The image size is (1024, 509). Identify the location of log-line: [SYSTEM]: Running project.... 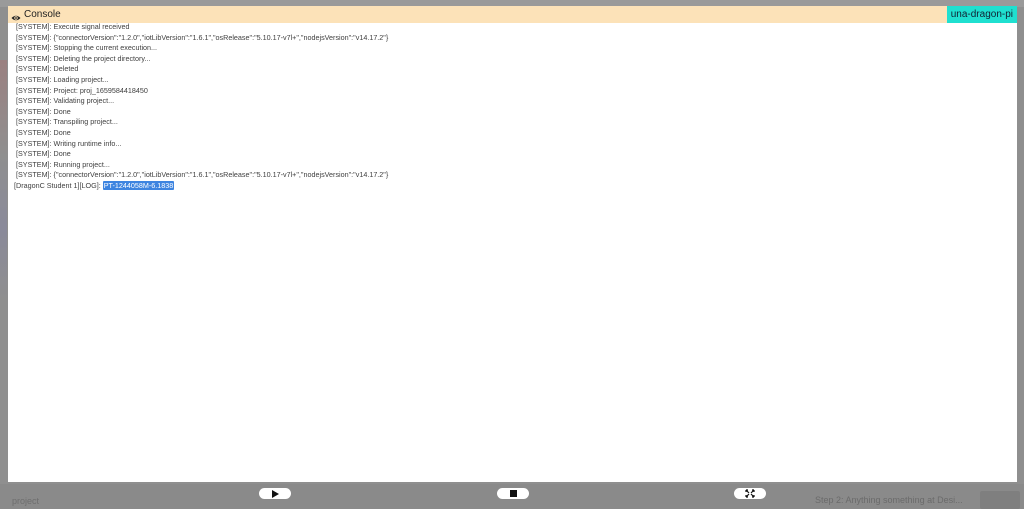
(63, 164).